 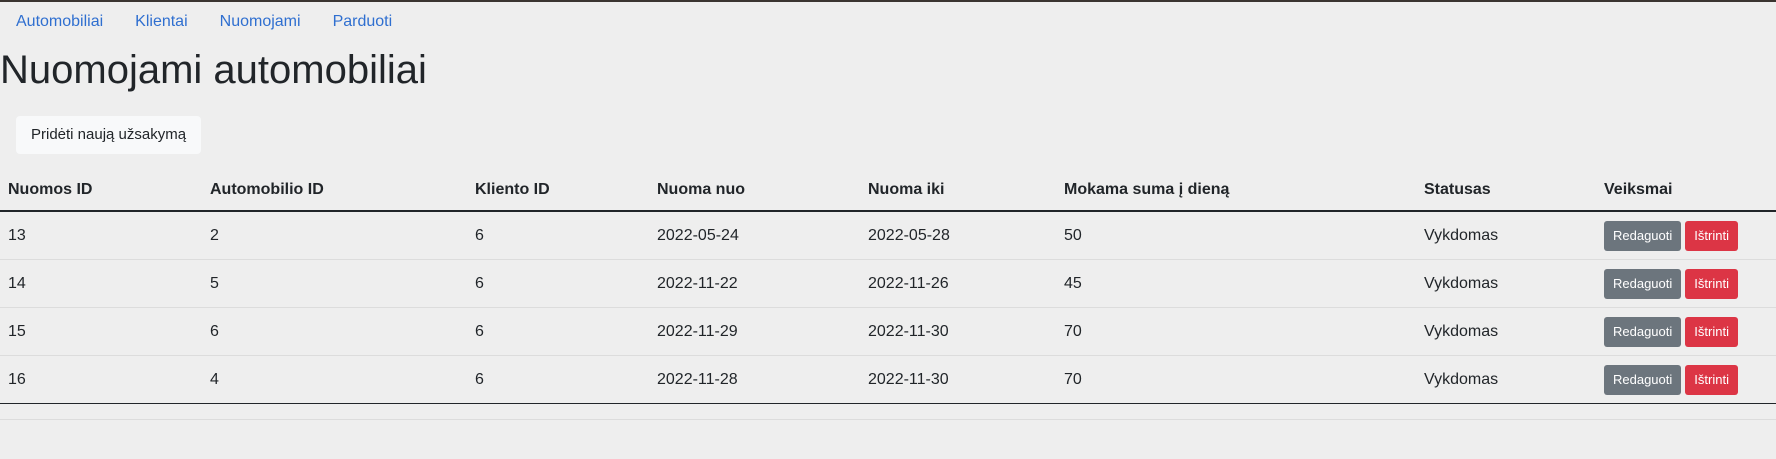 What do you see at coordinates (101, 191) in the screenshot?
I see `header-rental-id: Nuomos ID` at bounding box center [101, 191].